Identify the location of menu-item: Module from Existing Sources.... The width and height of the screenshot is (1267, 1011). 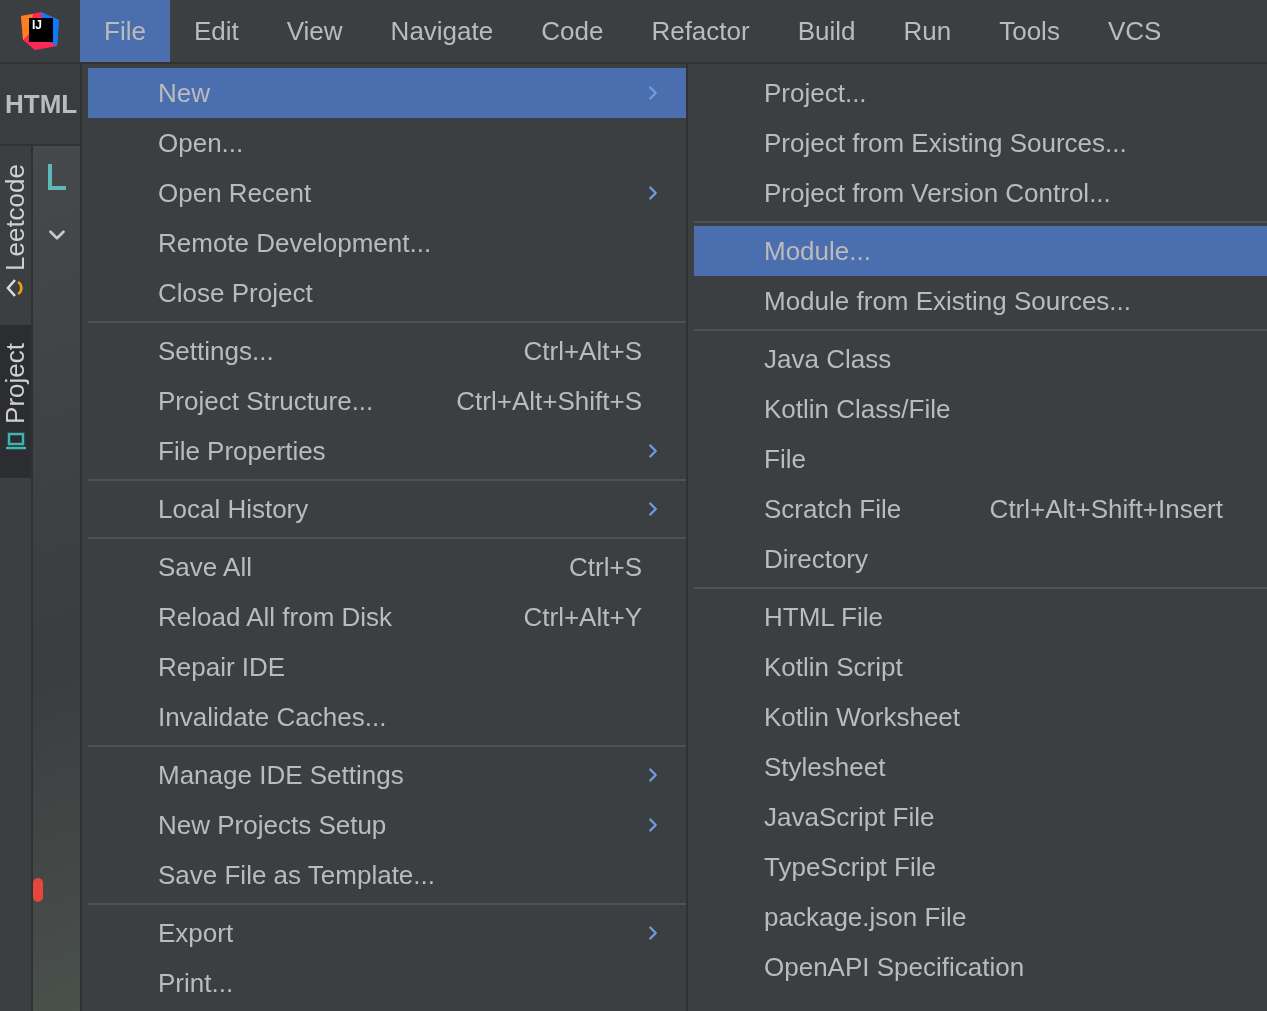
(980, 301).